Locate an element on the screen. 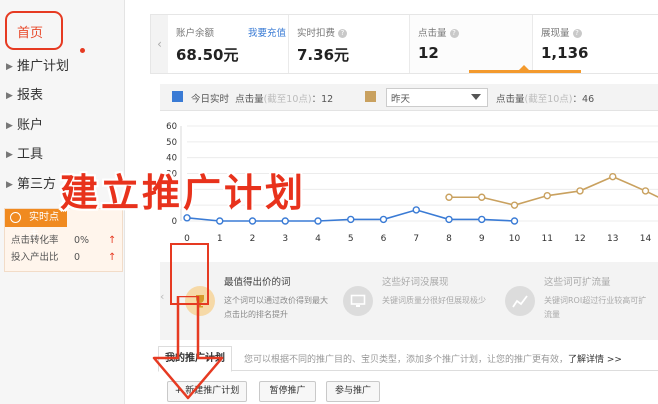  x-tick-label: 13 is located at coordinates (612, 239).